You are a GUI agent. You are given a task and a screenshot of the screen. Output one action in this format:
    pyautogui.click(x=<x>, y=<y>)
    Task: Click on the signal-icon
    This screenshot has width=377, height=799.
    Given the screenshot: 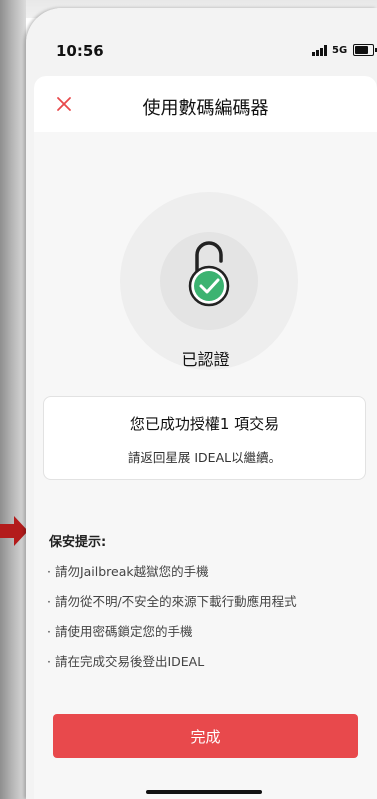 What is the action you would take?
    pyautogui.click(x=319, y=50)
    